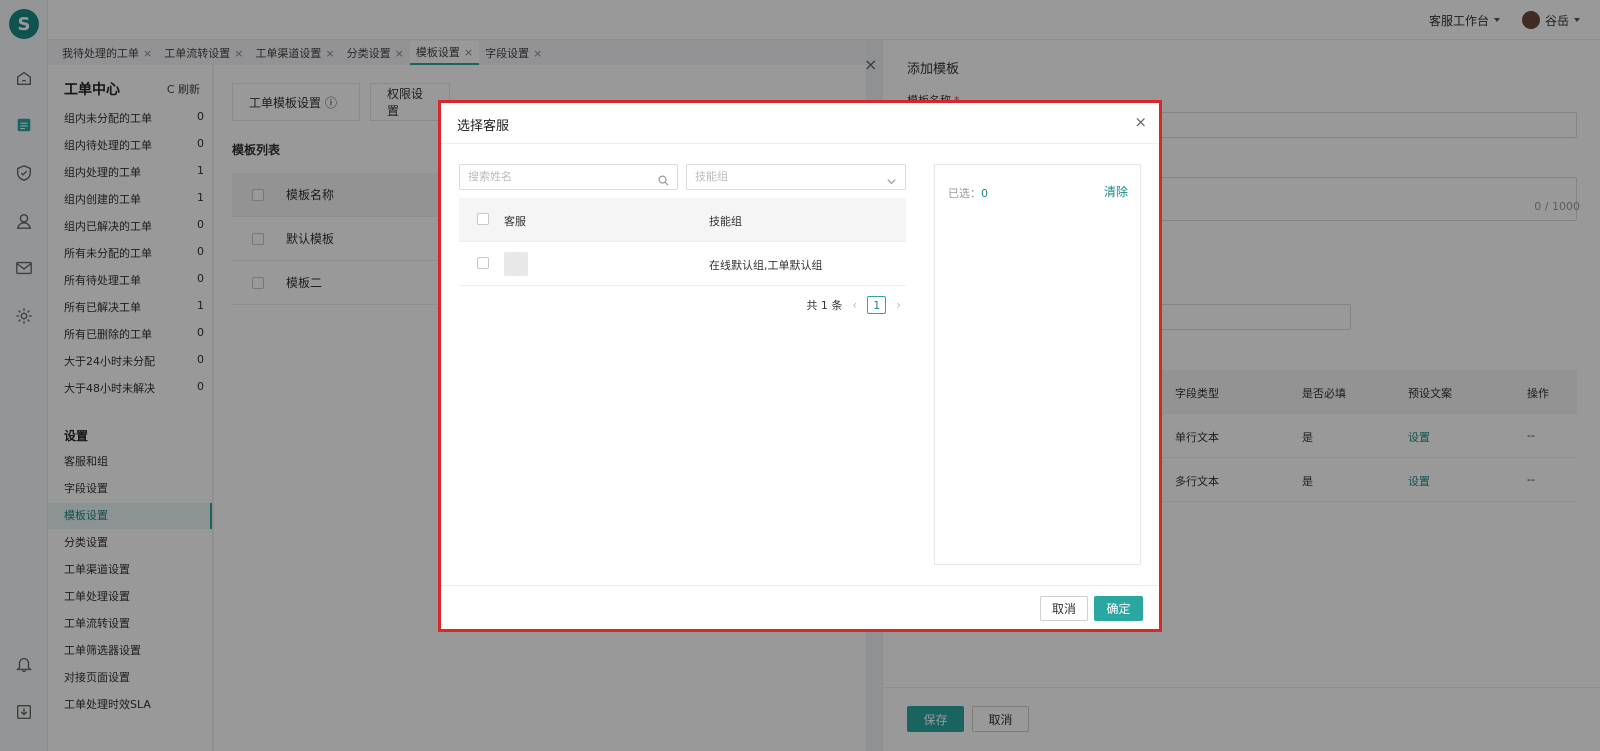 This screenshot has height=751, width=1600. I want to click on cancel-button: 取消, so click(1064, 608).